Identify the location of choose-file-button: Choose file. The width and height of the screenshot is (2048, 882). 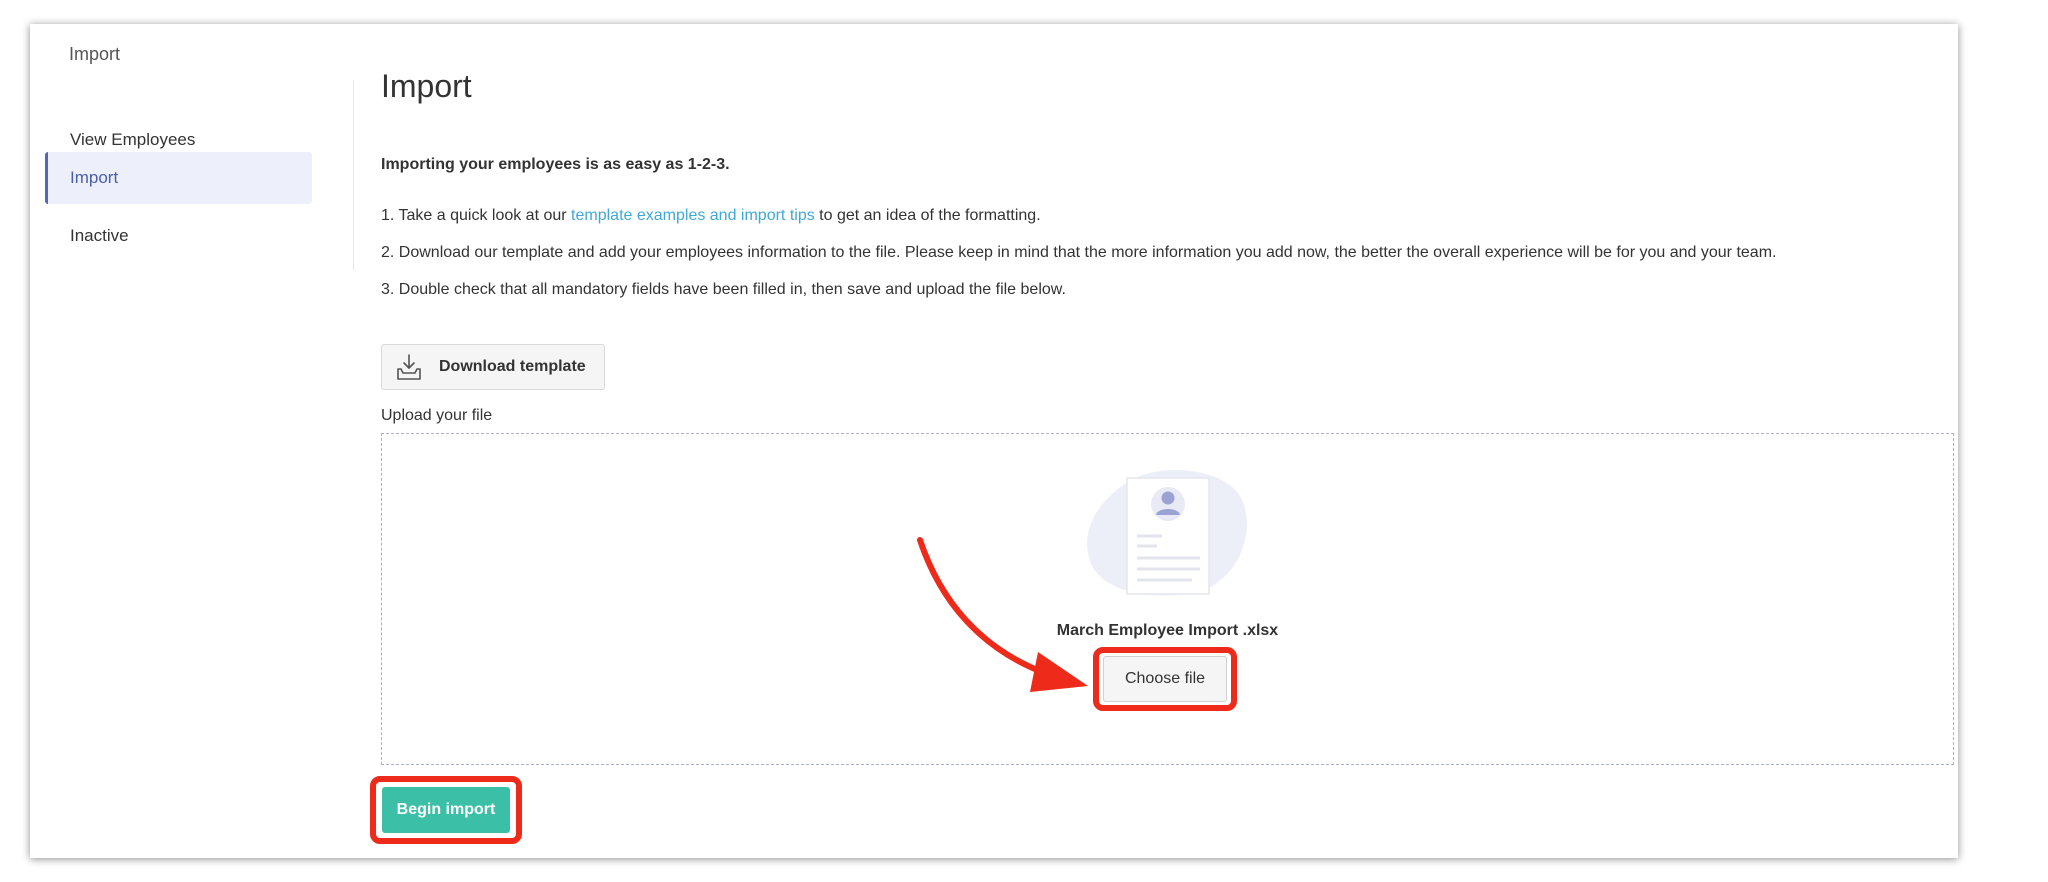
(1165, 679).